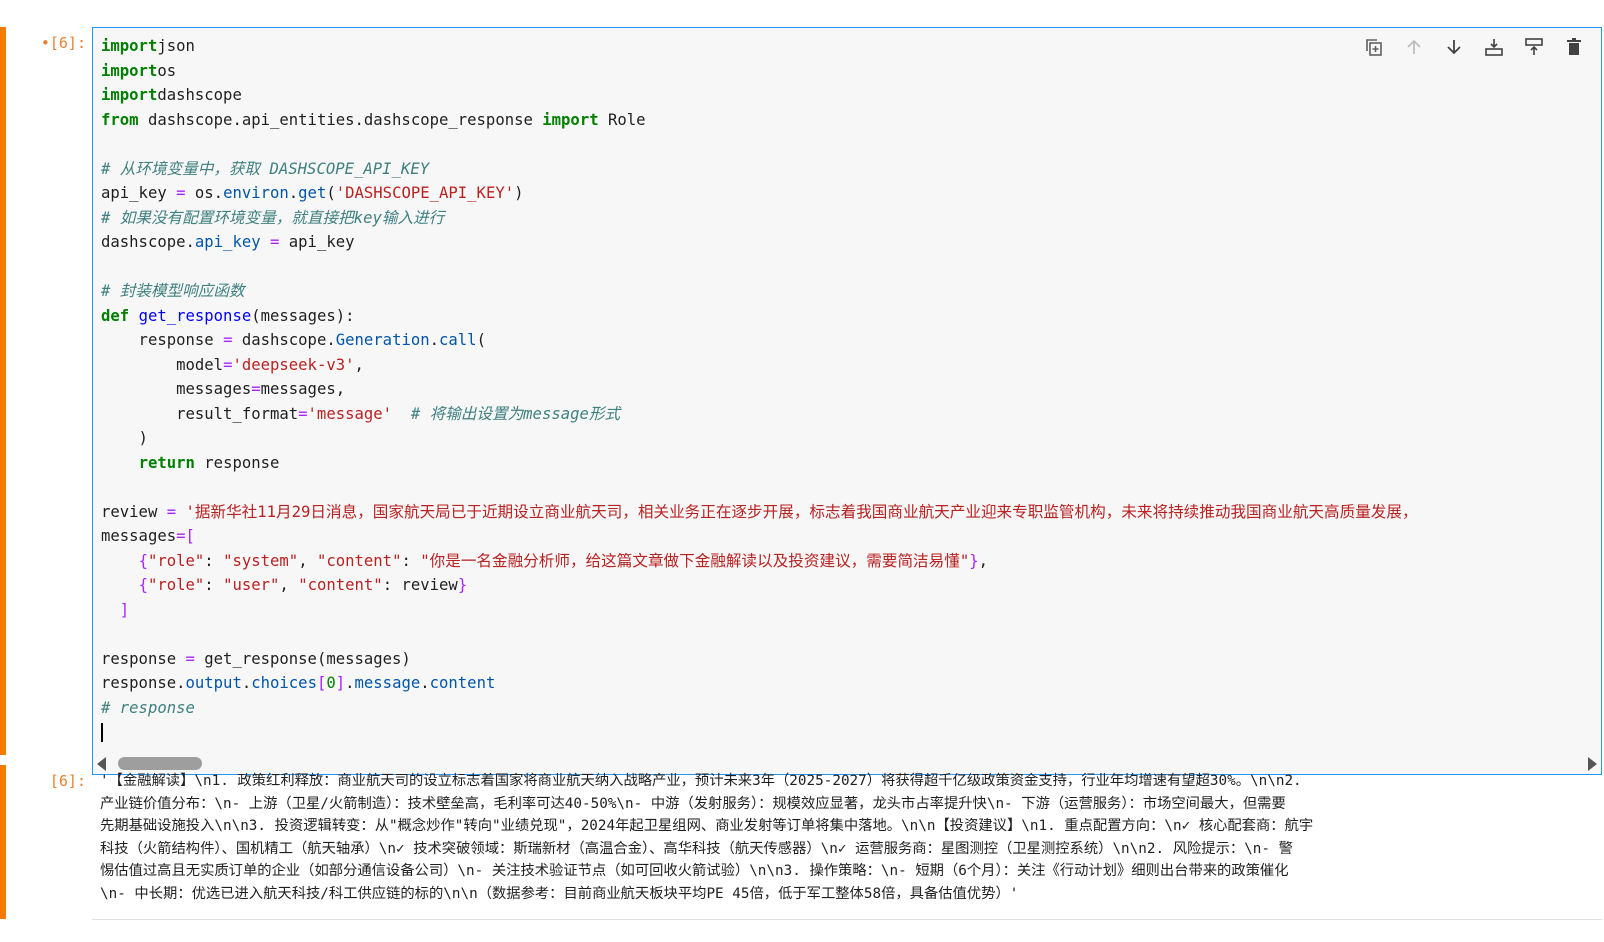 Image resolution: width=1604 pixels, height=942 pixels. I want to click on code-token: (messages):, so click(303, 315).